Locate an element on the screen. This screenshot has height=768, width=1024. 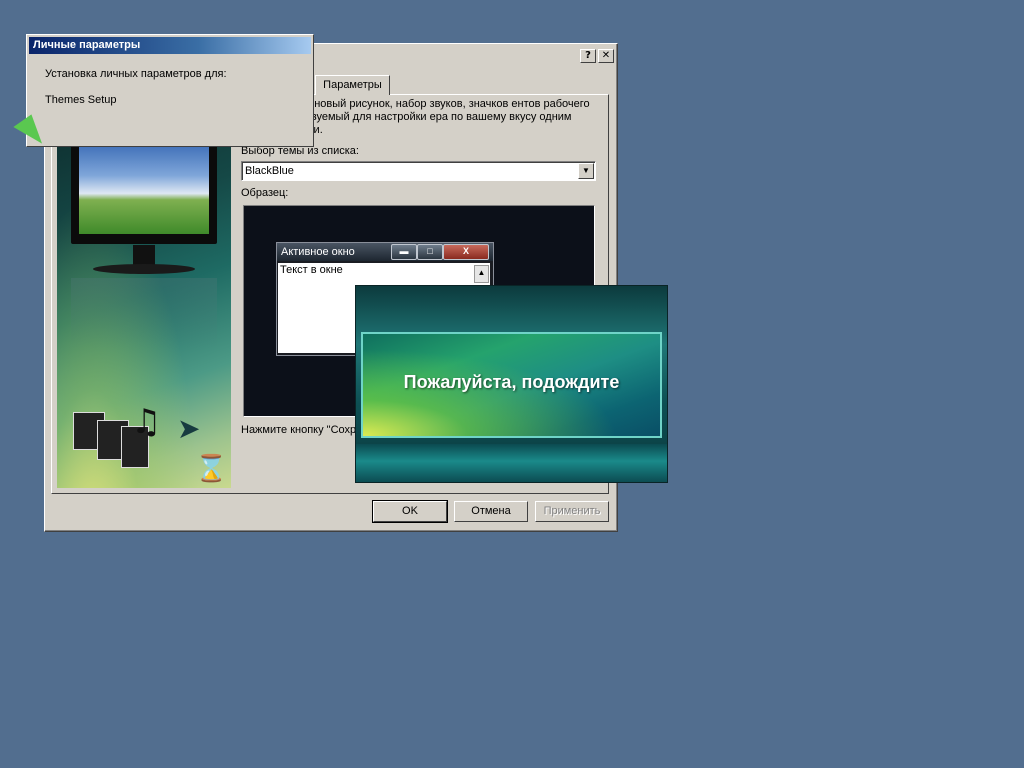
preview-titlebar: Активное окно ▬ □ X is located at coordinates (385, 252).